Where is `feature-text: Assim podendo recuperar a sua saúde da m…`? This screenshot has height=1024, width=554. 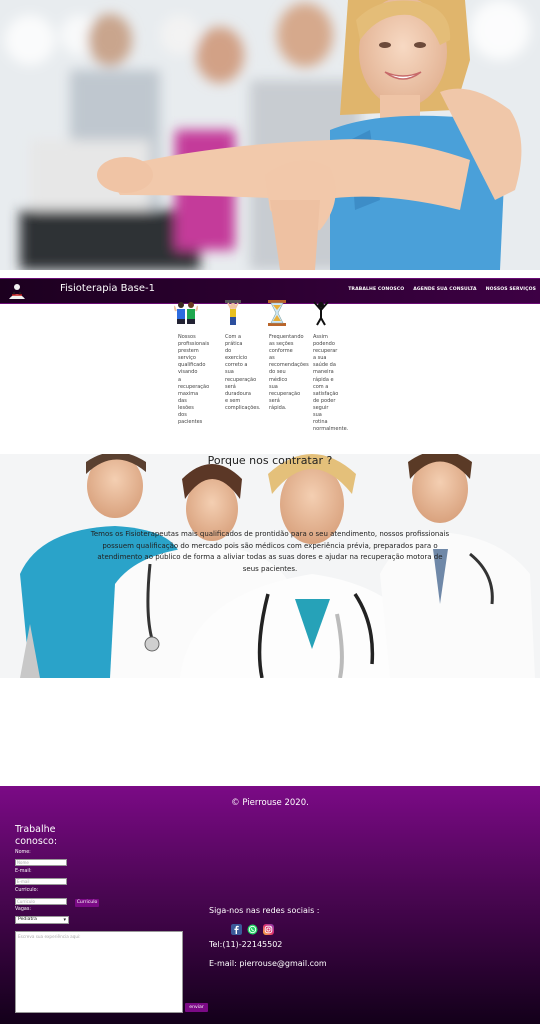
feature-text: Assim podendo recuperar a sua saúde da m… is located at coordinates (331, 383).